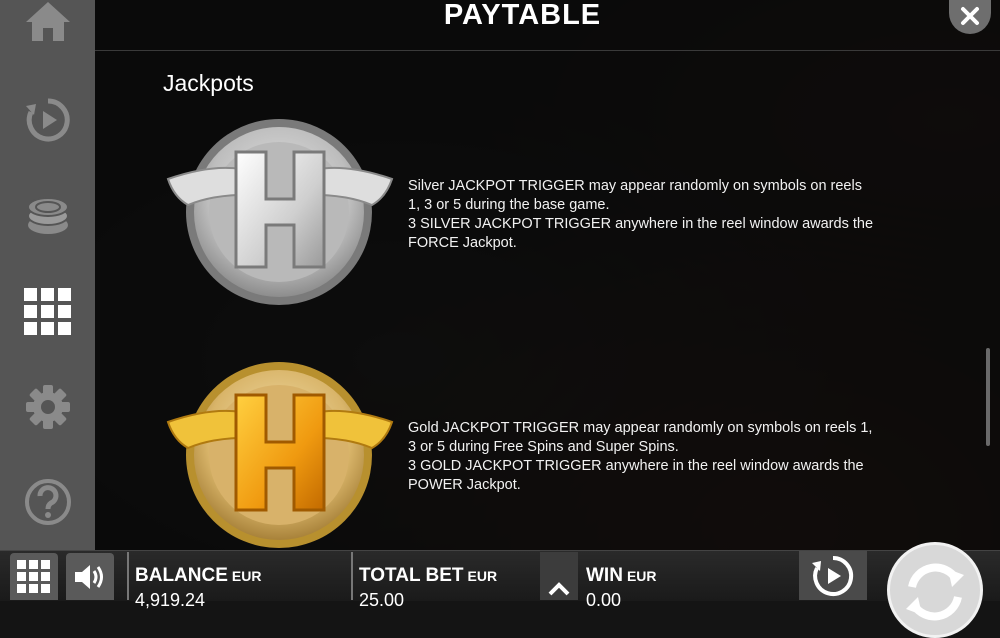 This screenshot has width=1000, height=638. What do you see at coordinates (428, 575) in the screenshot?
I see `total-bet-label: TOTAL BET EUR` at bounding box center [428, 575].